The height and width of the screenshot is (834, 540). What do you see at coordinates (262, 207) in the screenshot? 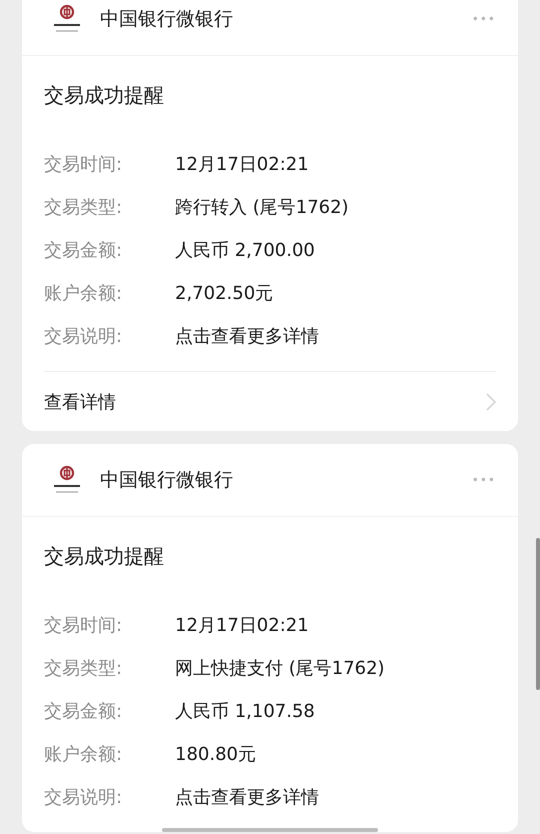
I see `field-value: 跨行转入 (尾号1762)` at bounding box center [262, 207].